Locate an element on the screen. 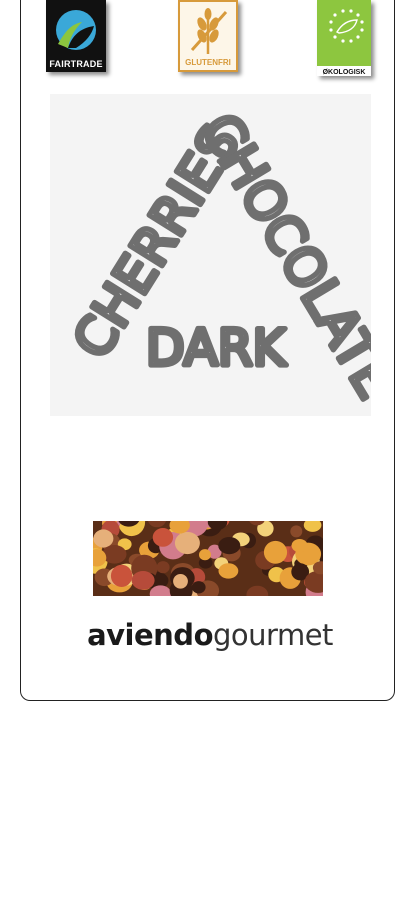  brand-name-strong: aviendo is located at coordinates (150, 635).